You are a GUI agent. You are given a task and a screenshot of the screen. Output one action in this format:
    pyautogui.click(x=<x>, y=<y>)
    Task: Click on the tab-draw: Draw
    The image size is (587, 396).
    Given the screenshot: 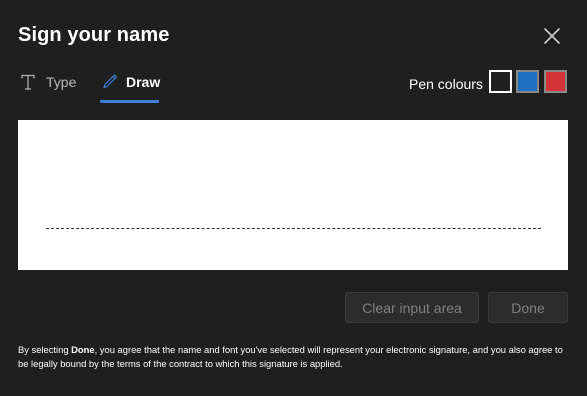 What is the action you would take?
    pyautogui.click(x=130, y=87)
    